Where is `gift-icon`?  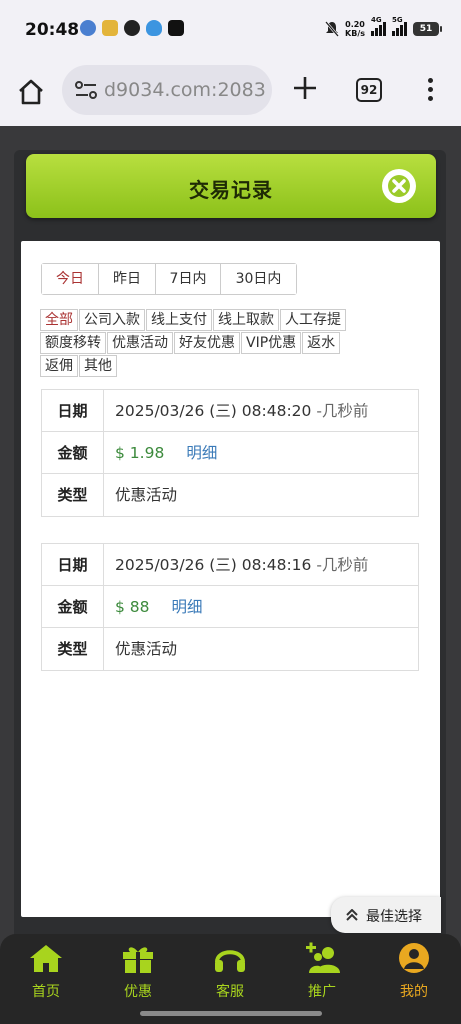 gift-icon is located at coordinates (138, 960).